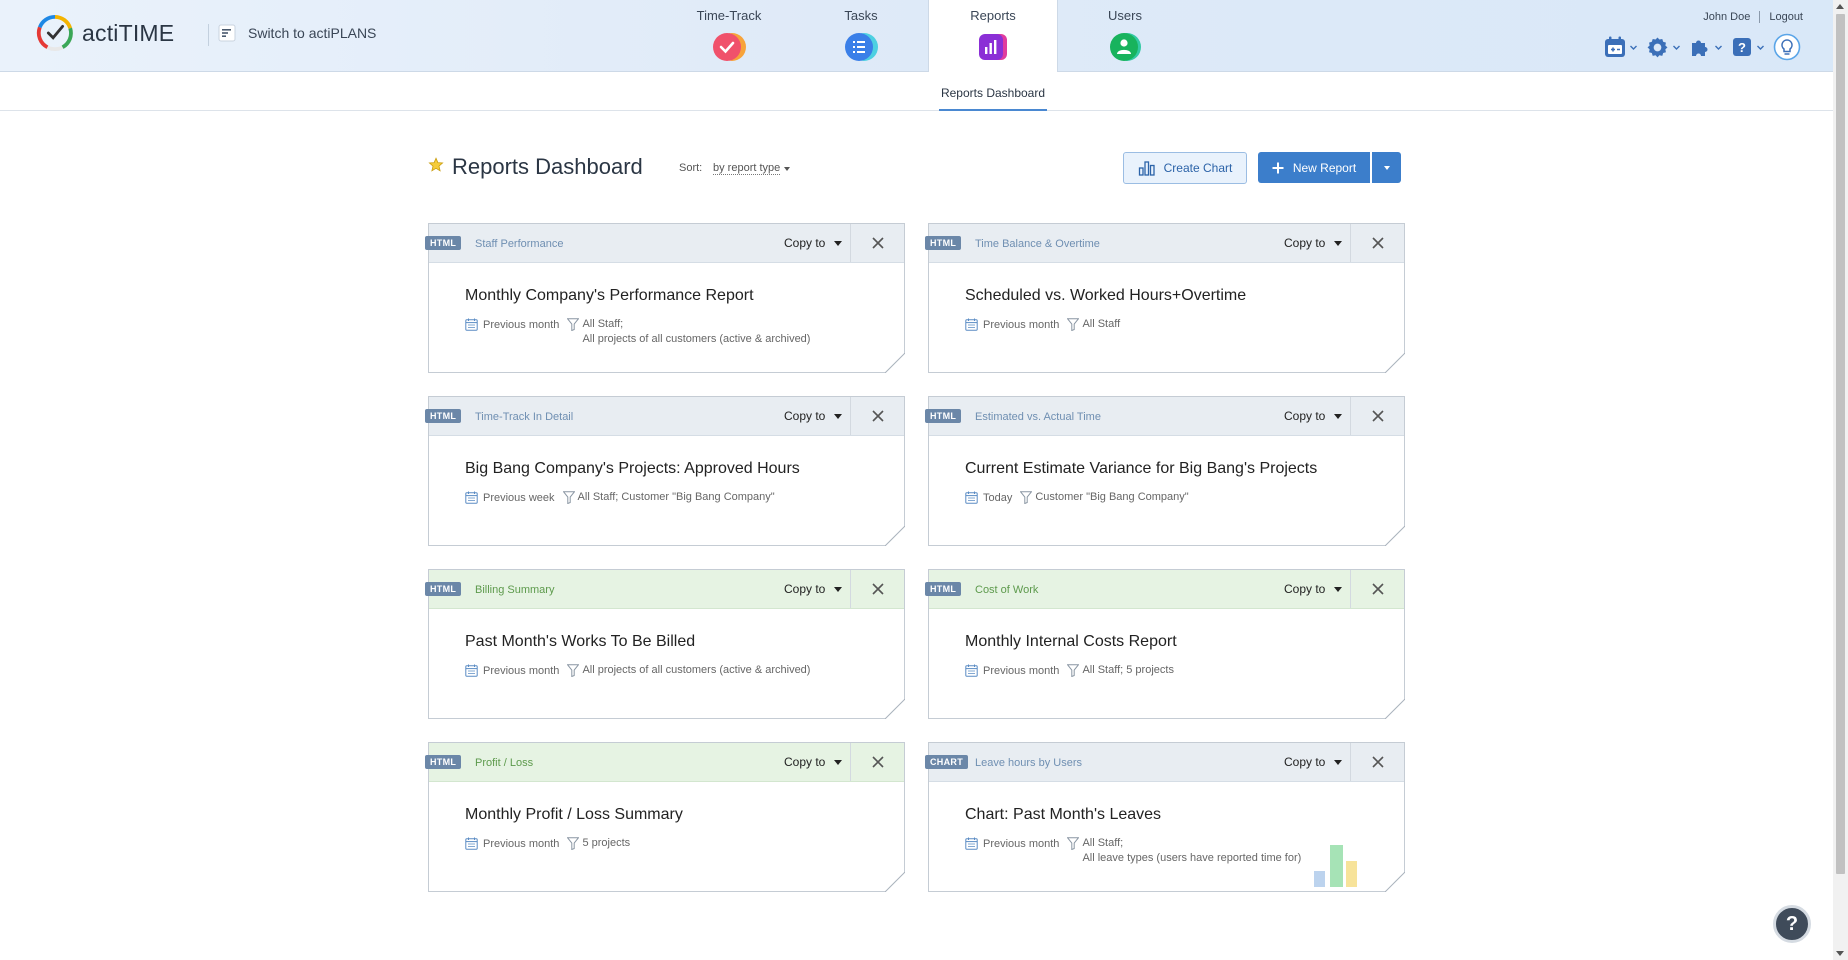 This screenshot has height=960, width=1848. What do you see at coordinates (1164, 589) in the screenshot?
I see `report-card-header: HTML Cost of Work Copy to` at bounding box center [1164, 589].